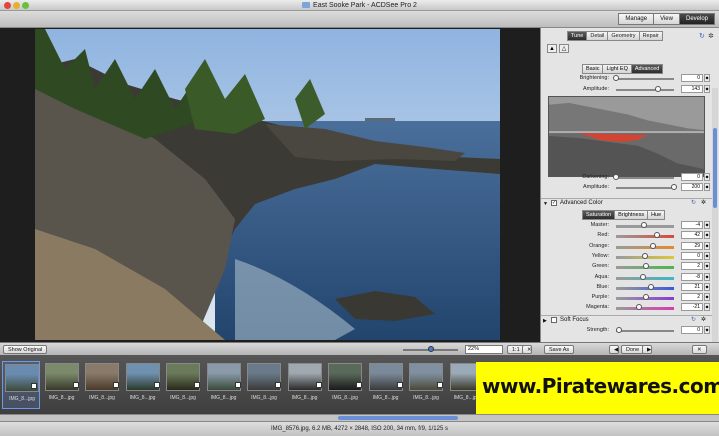  What do you see at coordinates (692, 330) in the screenshot?
I see `strength-value: 0` at bounding box center [692, 330].